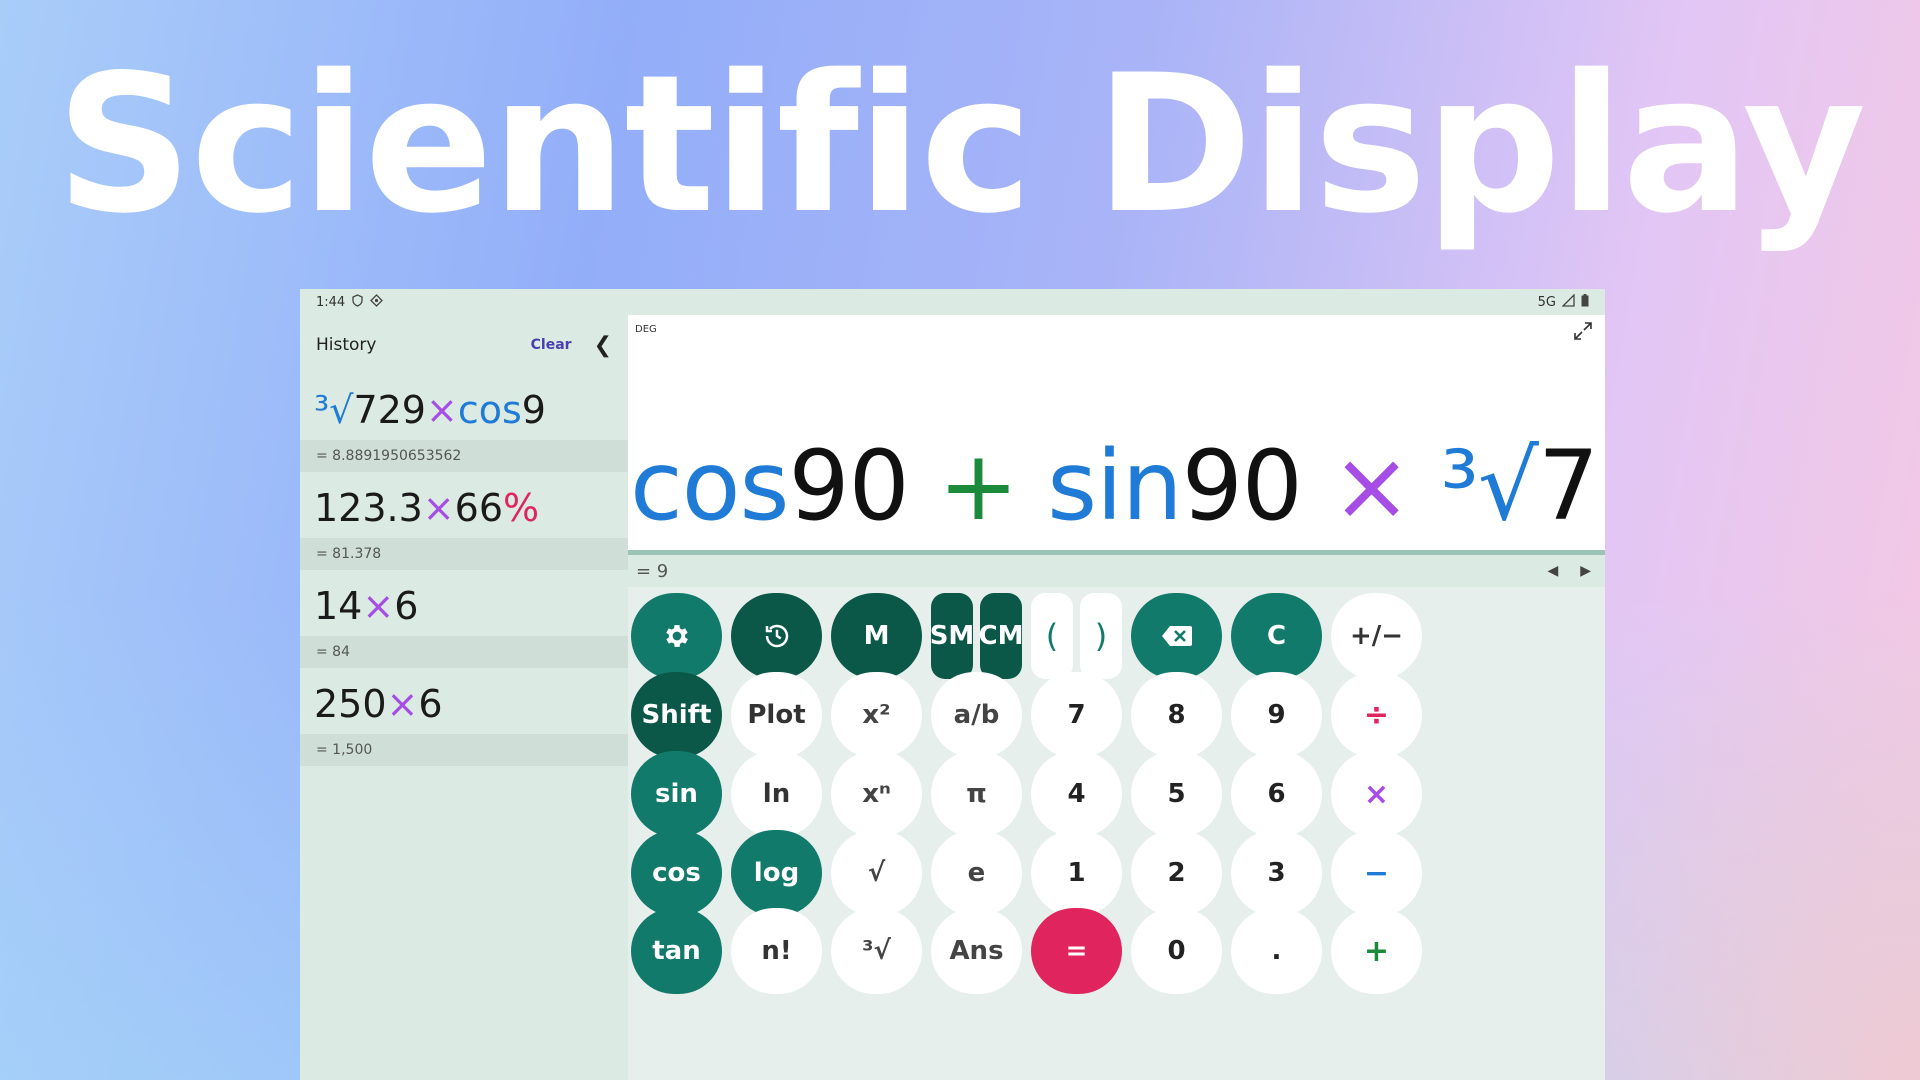 The image size is (1920, 1080). Describe the element at coordinates (464, 603) in the screenshot. I see `history-expression: 14 × 6` at that location.